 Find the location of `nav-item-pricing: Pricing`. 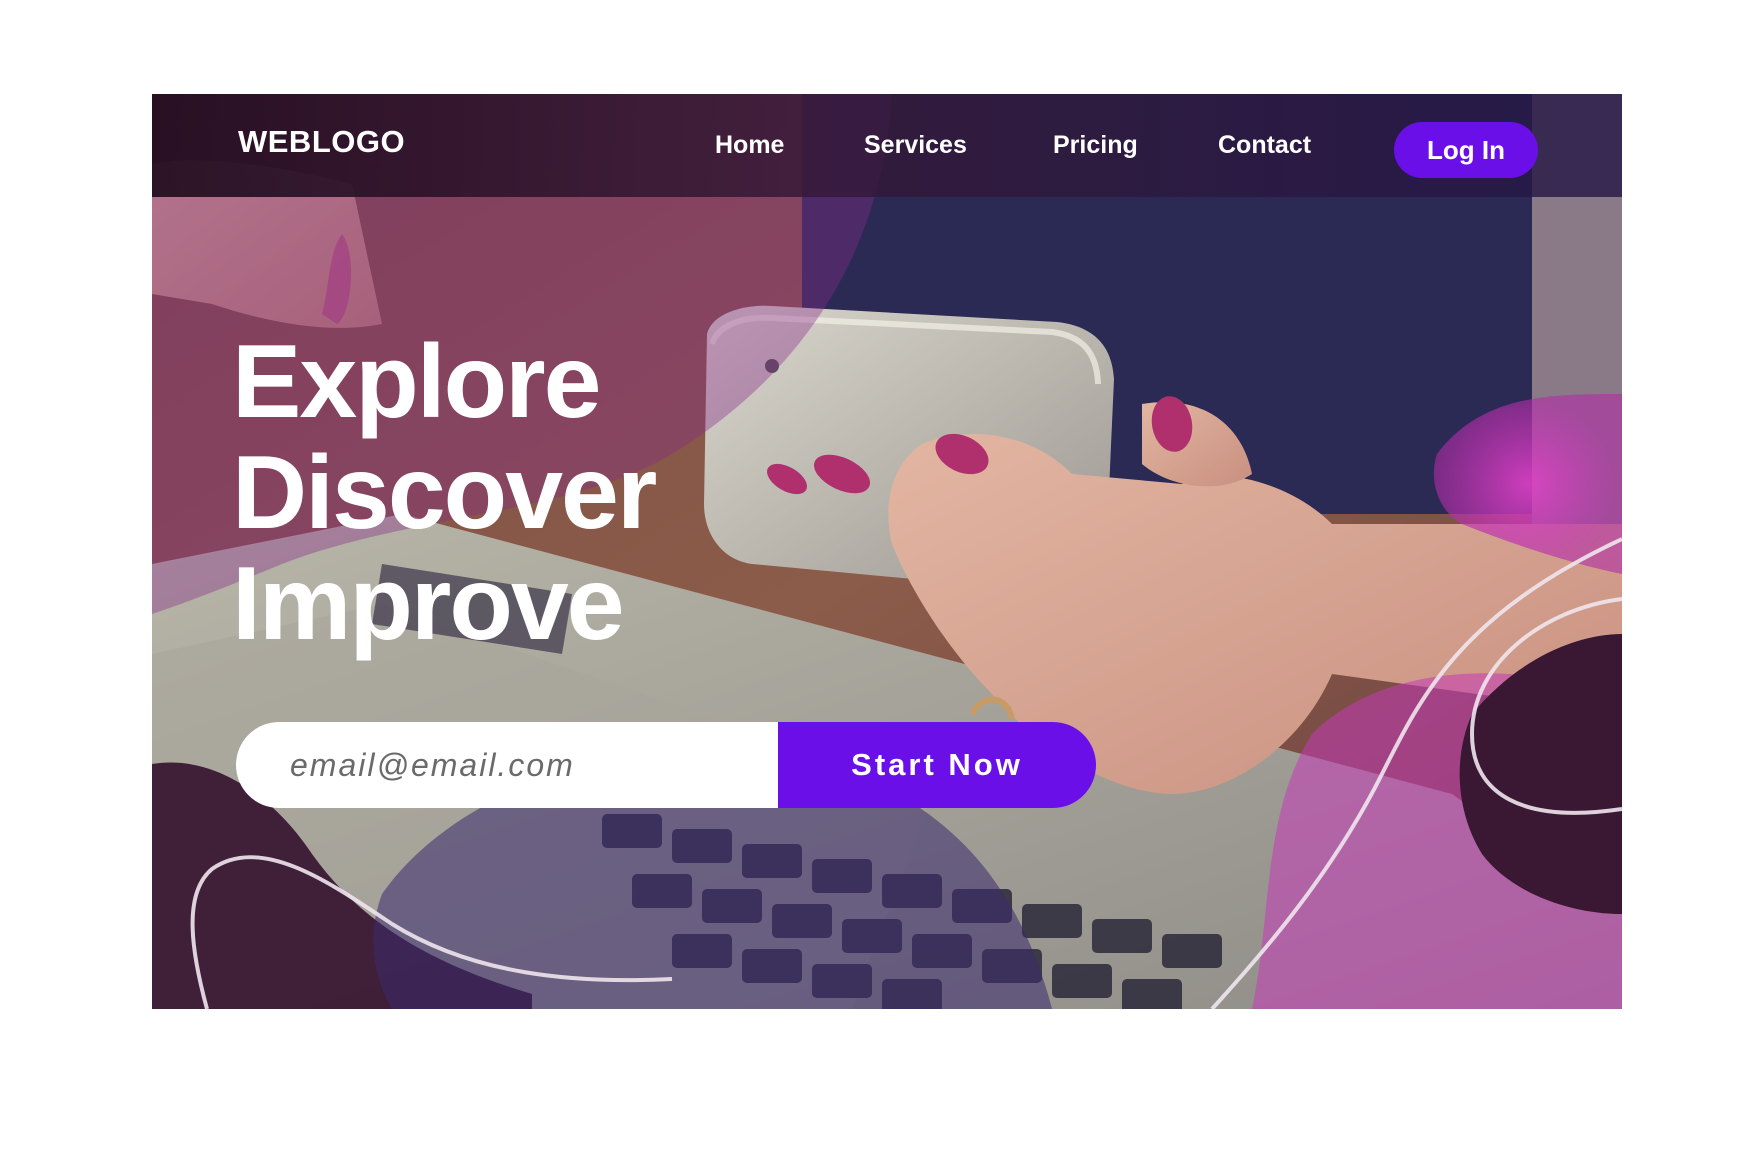

nav-item-pricing: Pricing is located at coordinates (1095, 145).